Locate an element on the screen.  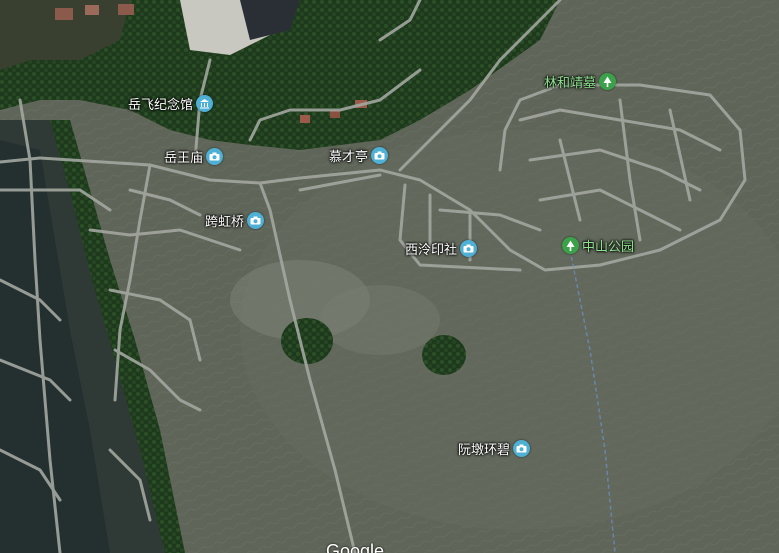
place-zhongshan-park: 中山公园 is located at coordinates (598, 245).